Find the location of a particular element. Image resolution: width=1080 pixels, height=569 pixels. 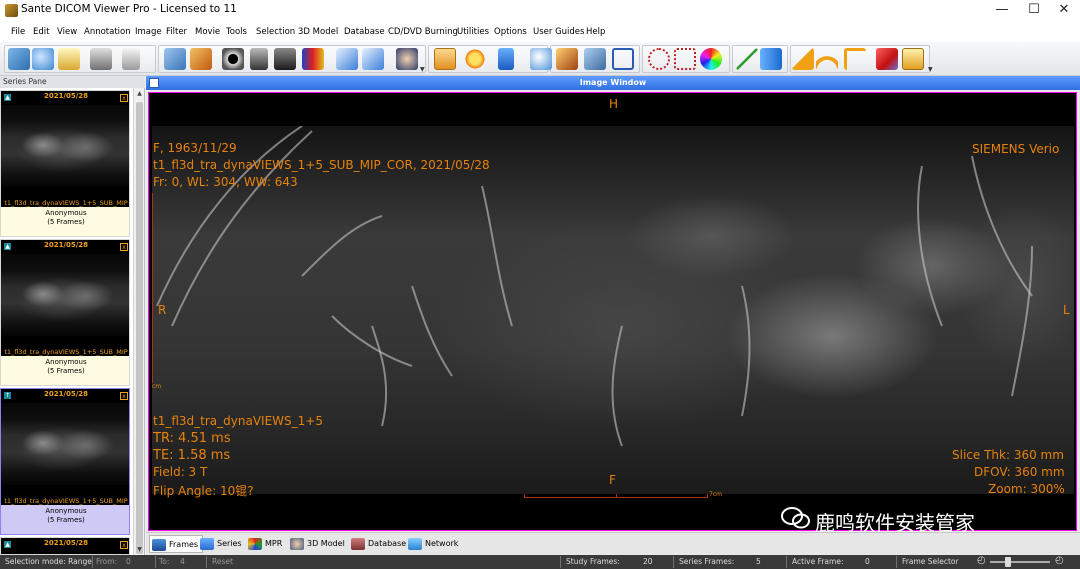

series-card: ▲ 2021/05/28 x is located at coordinates (65, 546).